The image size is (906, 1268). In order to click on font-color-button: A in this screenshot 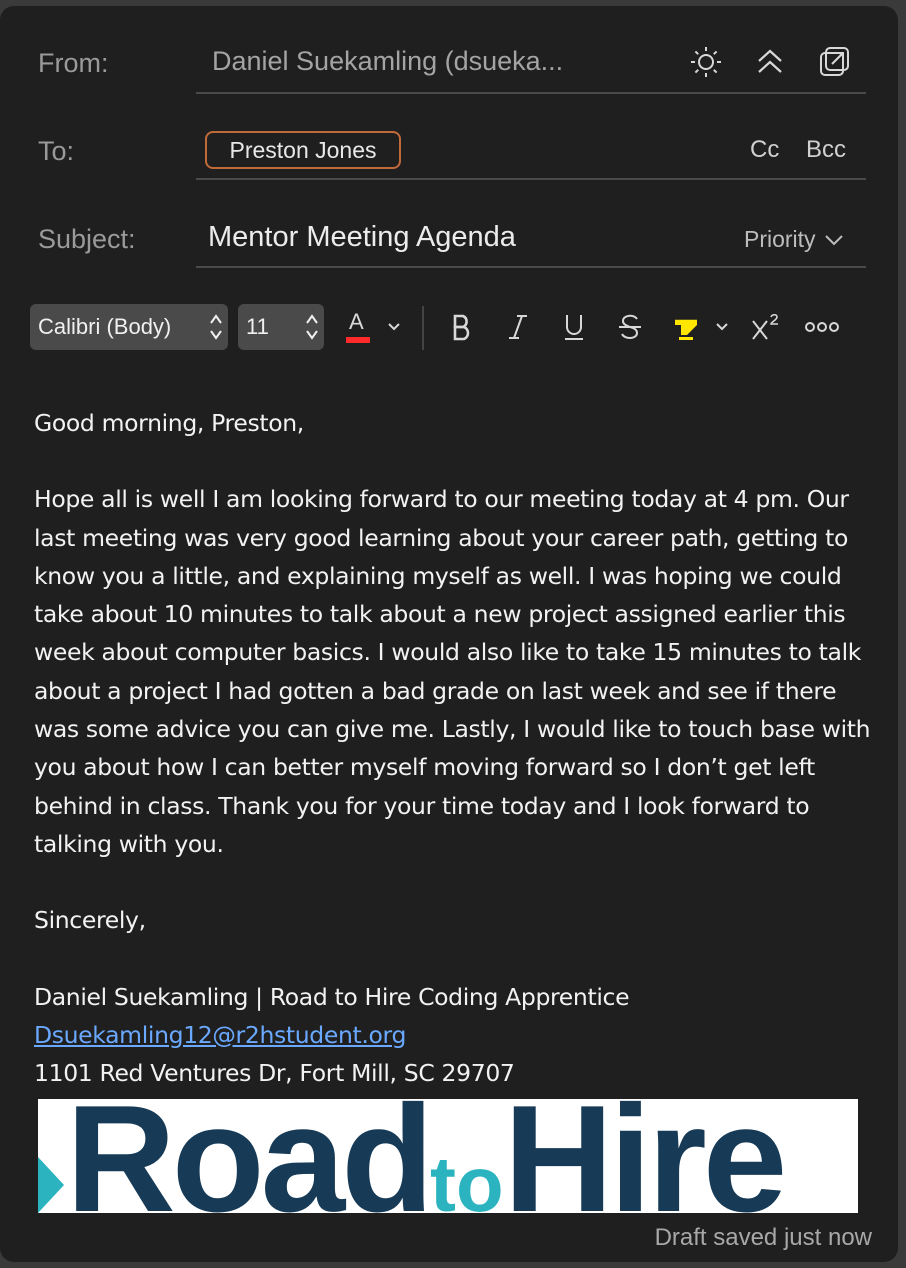, I will do `click(358, 327)`.